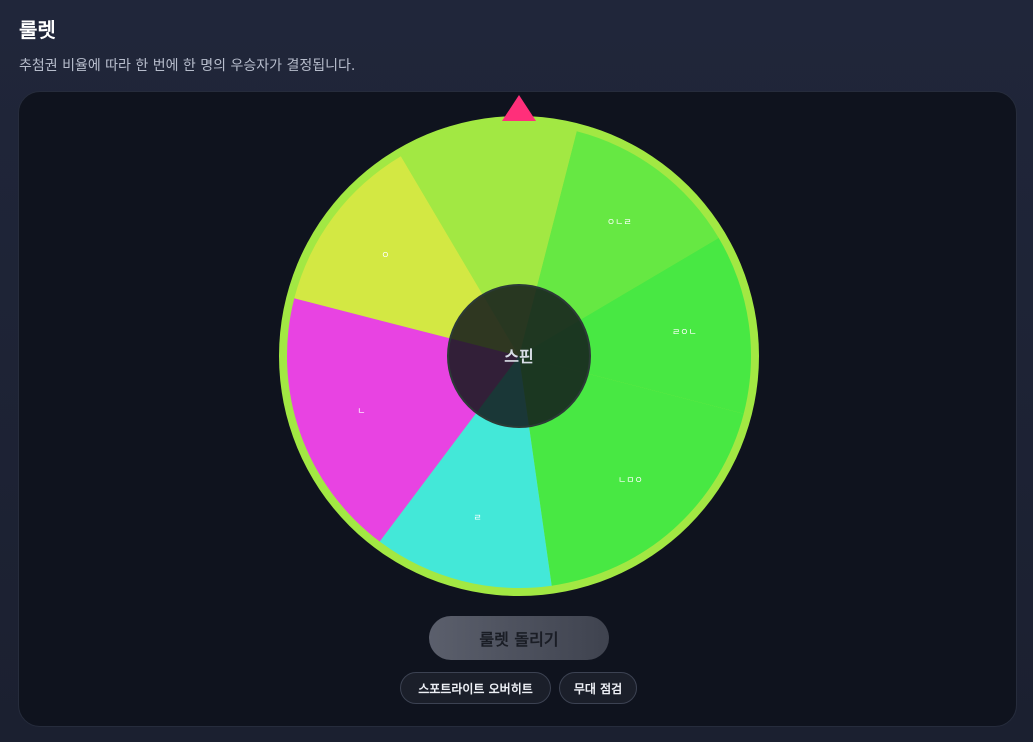 This screenshot has width=1033, height=742. Describe the element at coordinates (37, 30) in the screenshot. I see `page-title: 룰렛` at that location.